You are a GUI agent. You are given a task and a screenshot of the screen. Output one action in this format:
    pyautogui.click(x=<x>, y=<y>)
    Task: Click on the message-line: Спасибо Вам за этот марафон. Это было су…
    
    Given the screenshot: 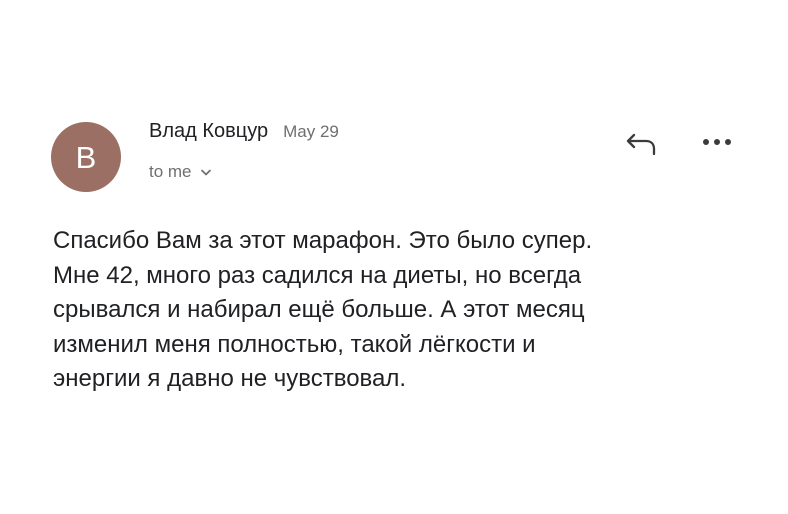 What is the action you would take?
    pyautogui.click(x=323, y=240)
    